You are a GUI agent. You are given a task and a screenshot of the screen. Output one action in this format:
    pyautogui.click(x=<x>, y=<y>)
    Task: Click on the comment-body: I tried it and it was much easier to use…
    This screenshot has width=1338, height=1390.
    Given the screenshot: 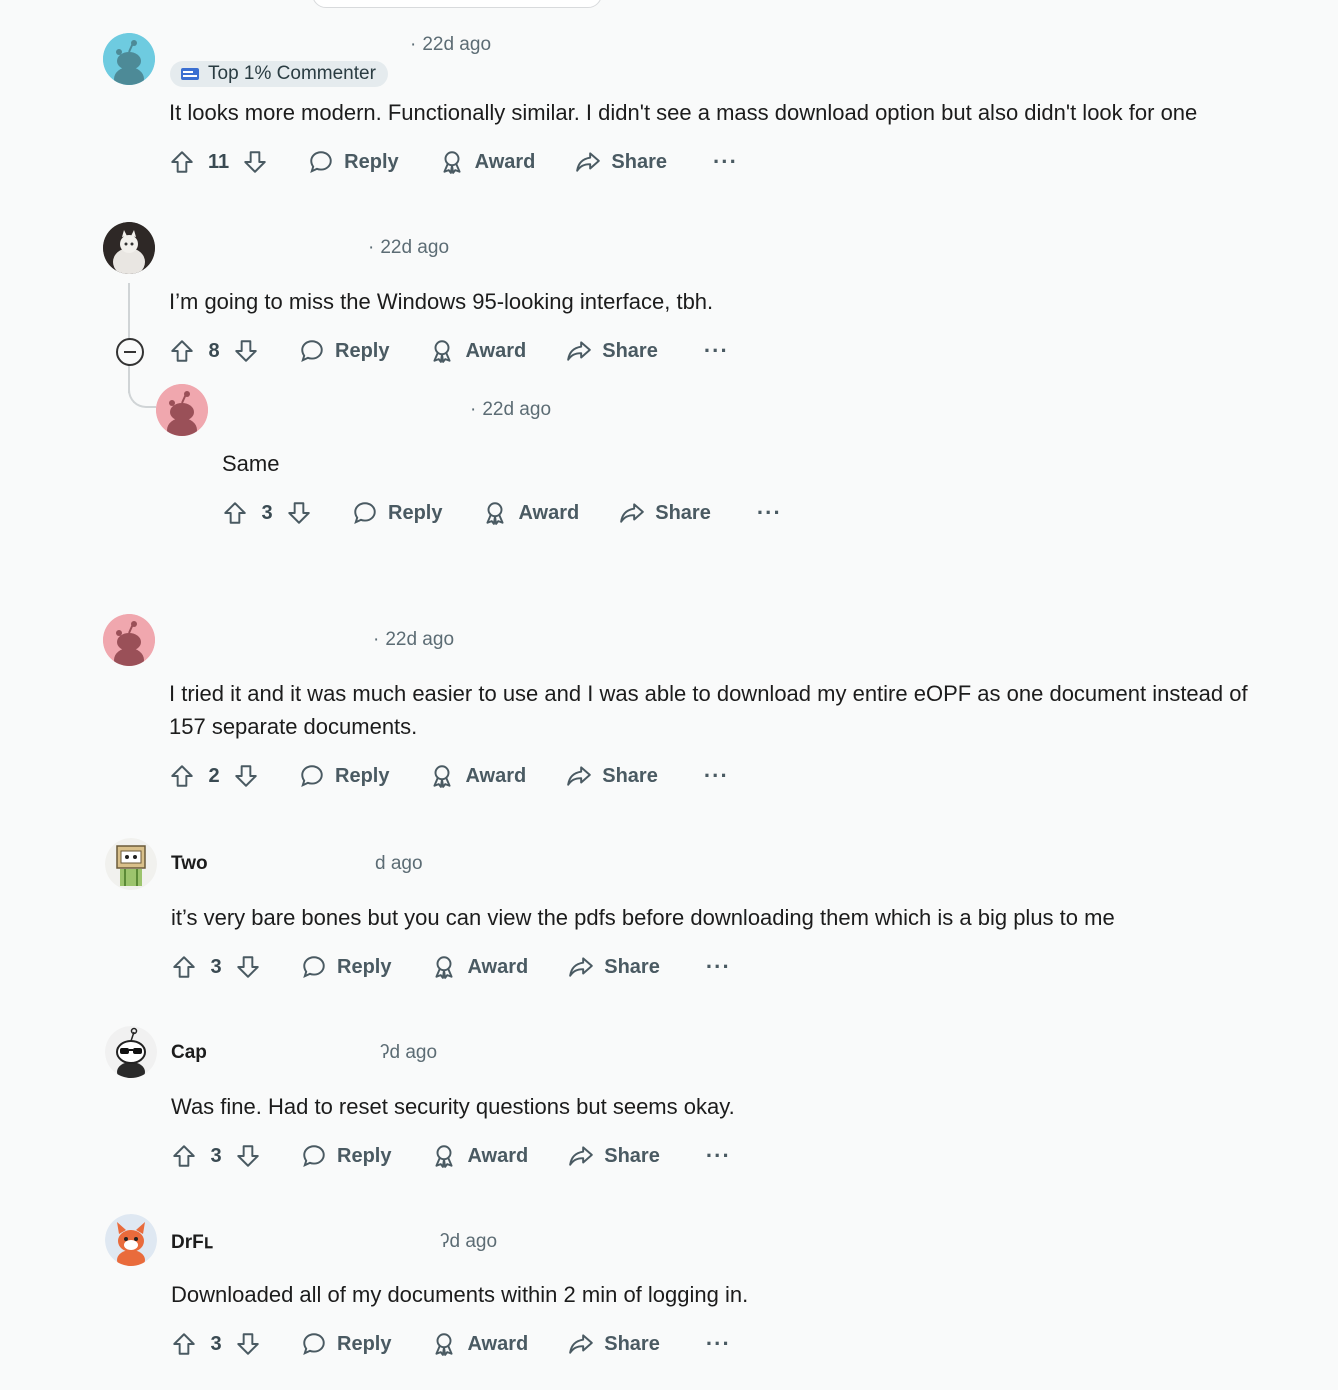 What is the action you would take?
    pyautogui.click(x=708, y=710)
    